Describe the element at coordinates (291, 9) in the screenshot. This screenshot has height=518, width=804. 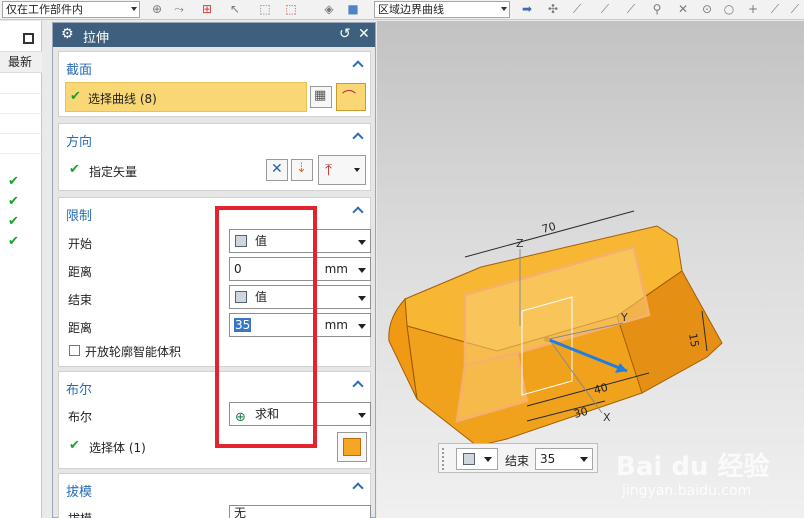
I see `rectangle-select-icon: ⬚` at that location.